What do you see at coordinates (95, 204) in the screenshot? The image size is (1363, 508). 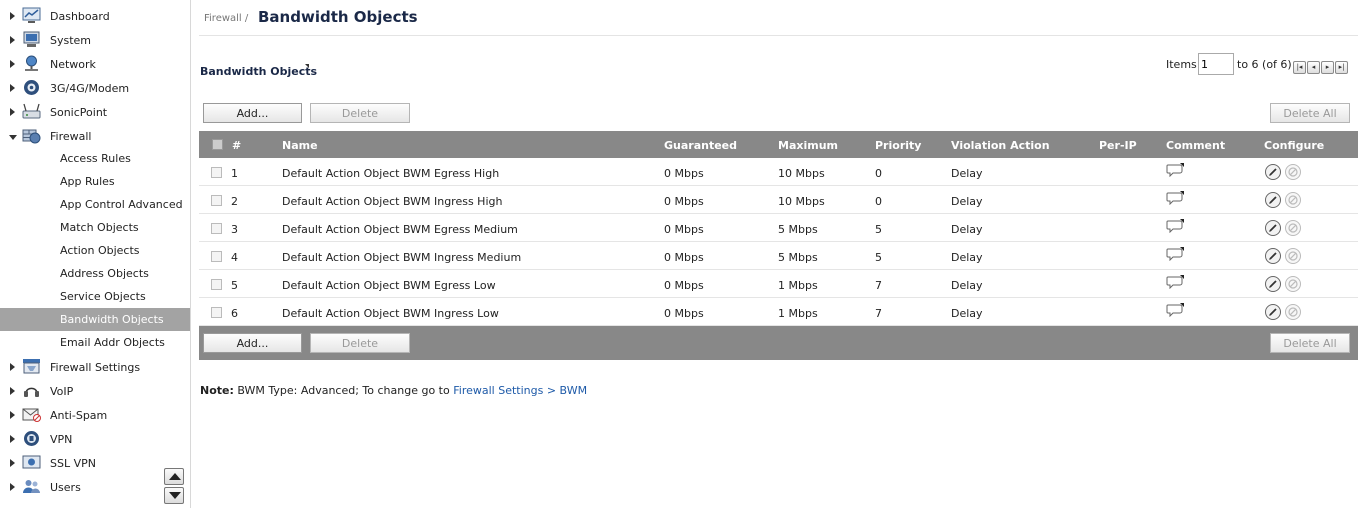 I see `sidebar-subitem-app-control-advanced: App Control Advanced` at bounding box center [95, 204].